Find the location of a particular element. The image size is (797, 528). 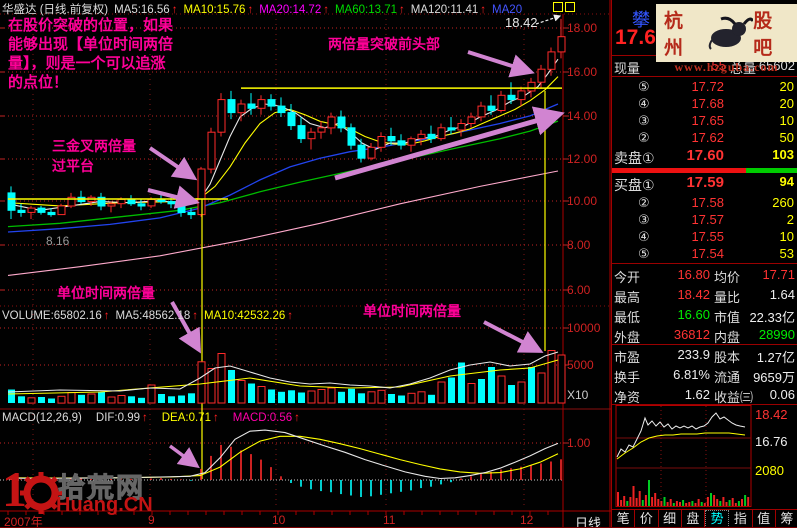

buy-quantity: 10 is located at coordinates (786, 236).